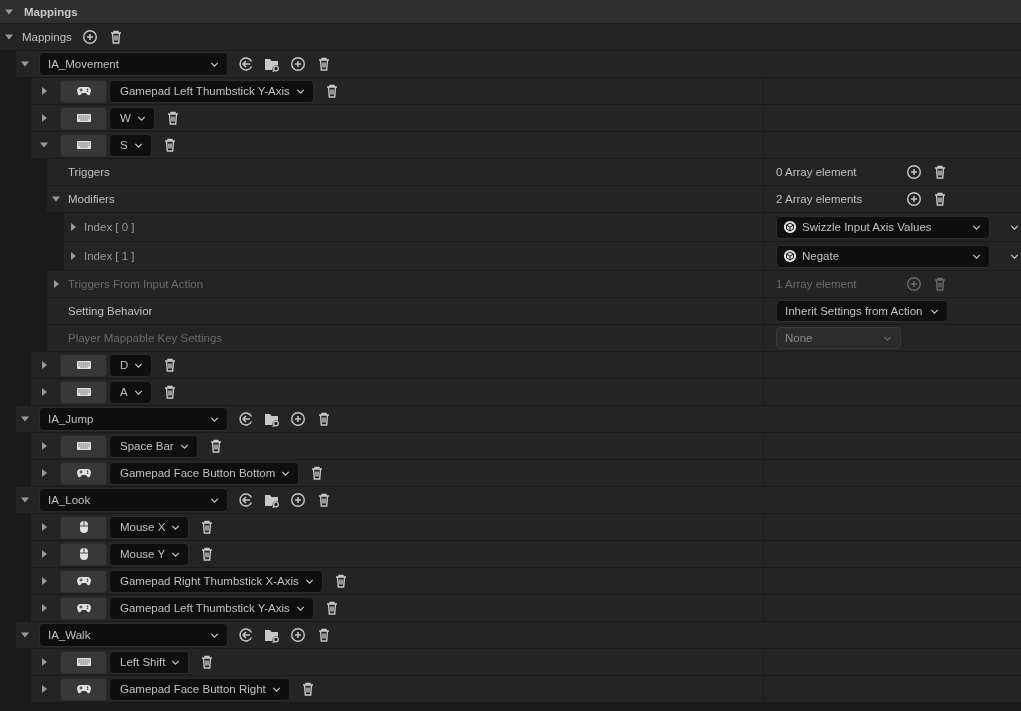 This screenshot has width=1021, height=711. What do you see at coordinates (149, 554) in the screenshot?
I see `key-dropdown: Mouse Y` at bounding box center [149, 554].